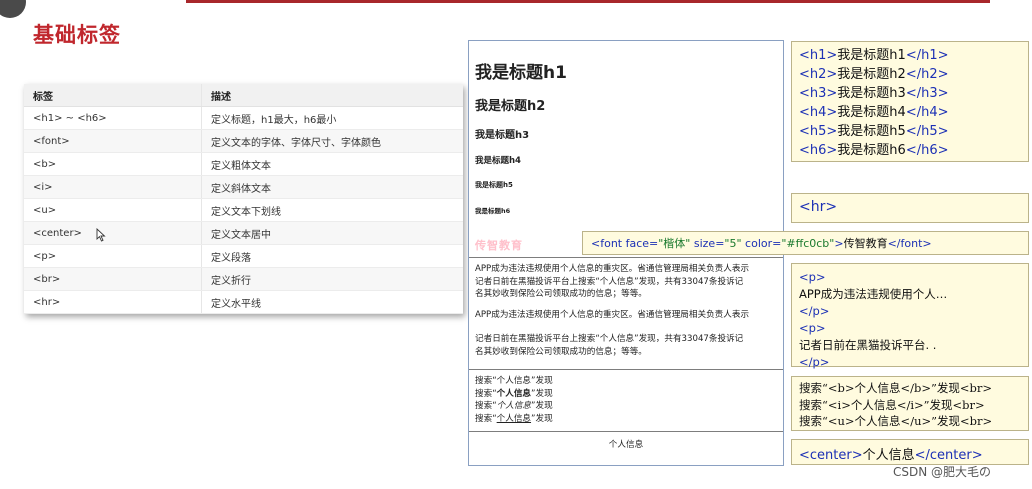 The width and height of the screenshot is (1032, 489). What do you see at coordinates (493, 211) in the screenshot?
I see `demo-h6: 我是标题h6` at bounding box center [493, 211].